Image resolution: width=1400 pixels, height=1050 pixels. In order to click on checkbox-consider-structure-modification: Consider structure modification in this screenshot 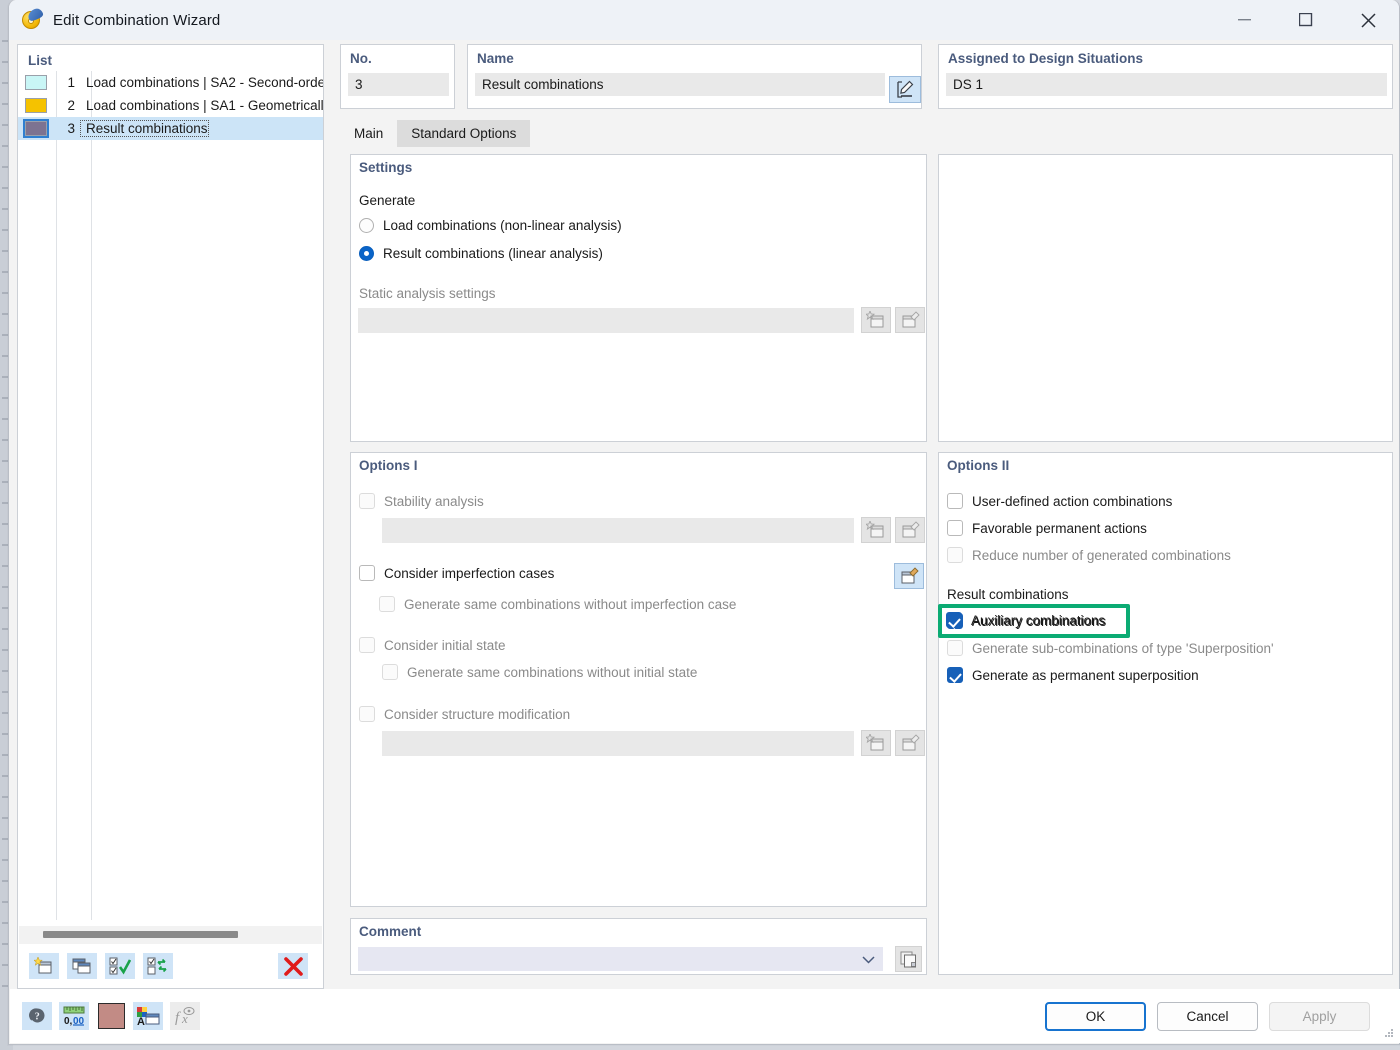, I will do `click(464, 714)`.